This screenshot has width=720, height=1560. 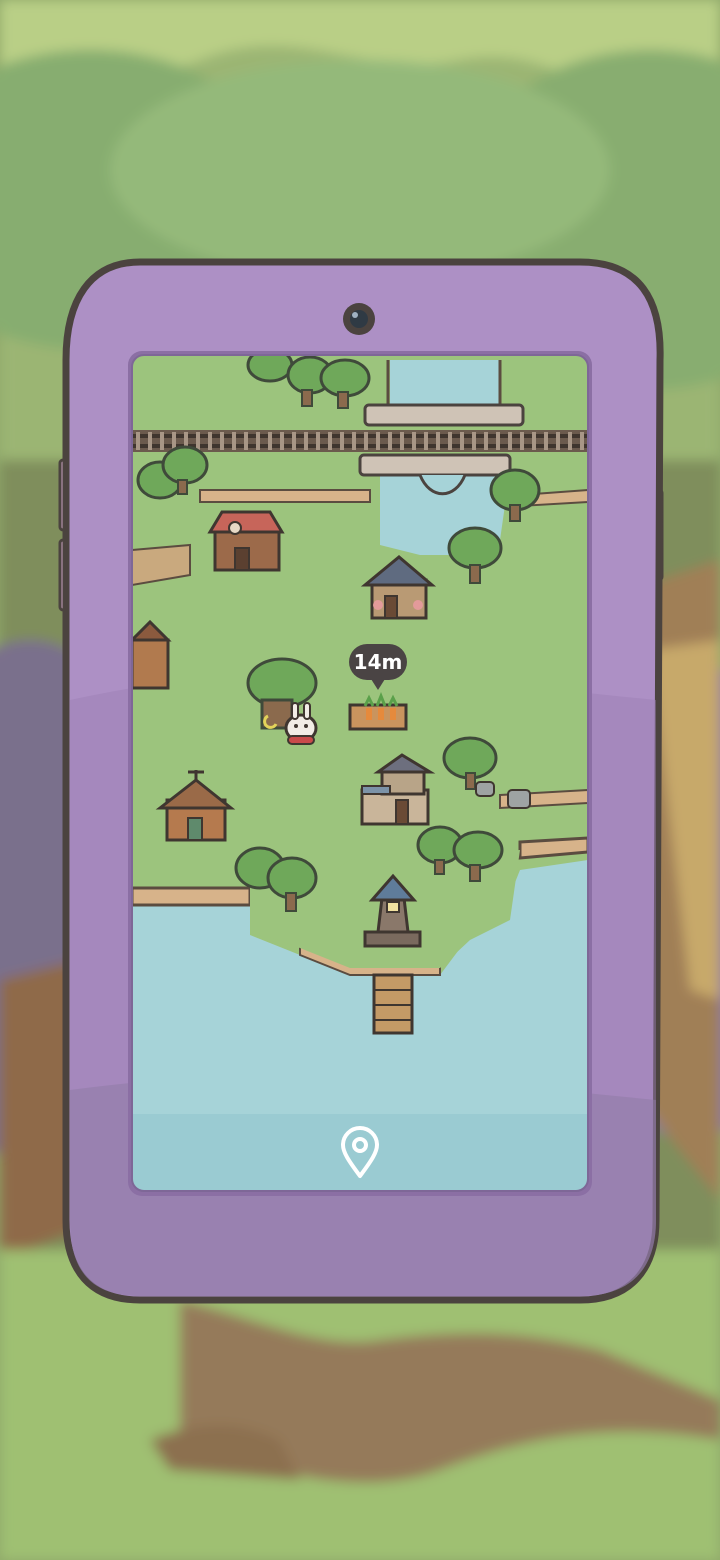 What do you see at coordinates (445, 385) in the screenshot?
I see `stream-water` at bounding box center [445, 385].